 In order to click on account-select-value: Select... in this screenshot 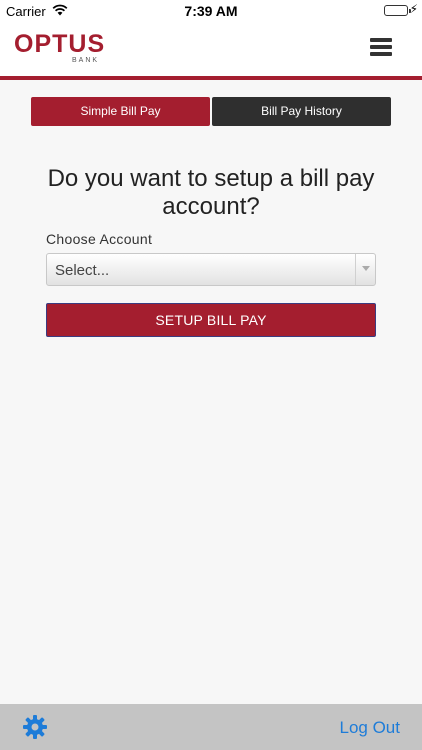, I will do `click(82, 270)`.